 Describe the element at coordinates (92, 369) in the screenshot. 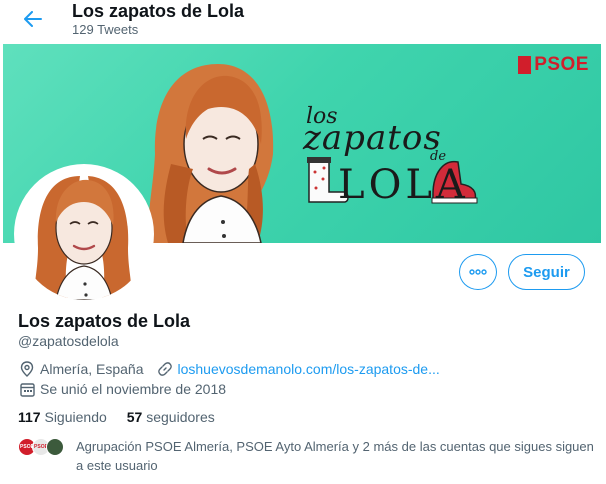

I see `profile-location: Almería, España` at that location.